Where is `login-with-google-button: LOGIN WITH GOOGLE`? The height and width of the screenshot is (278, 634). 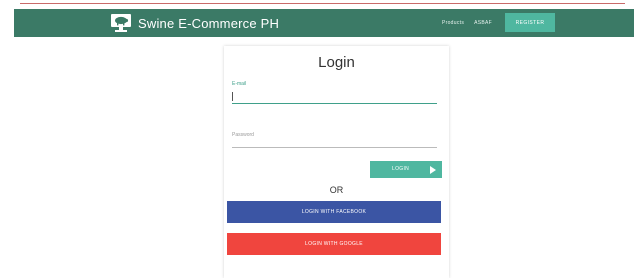 login-with-google-button: LOGIN WITH GOOGLE is located at coordinates (334, 244).